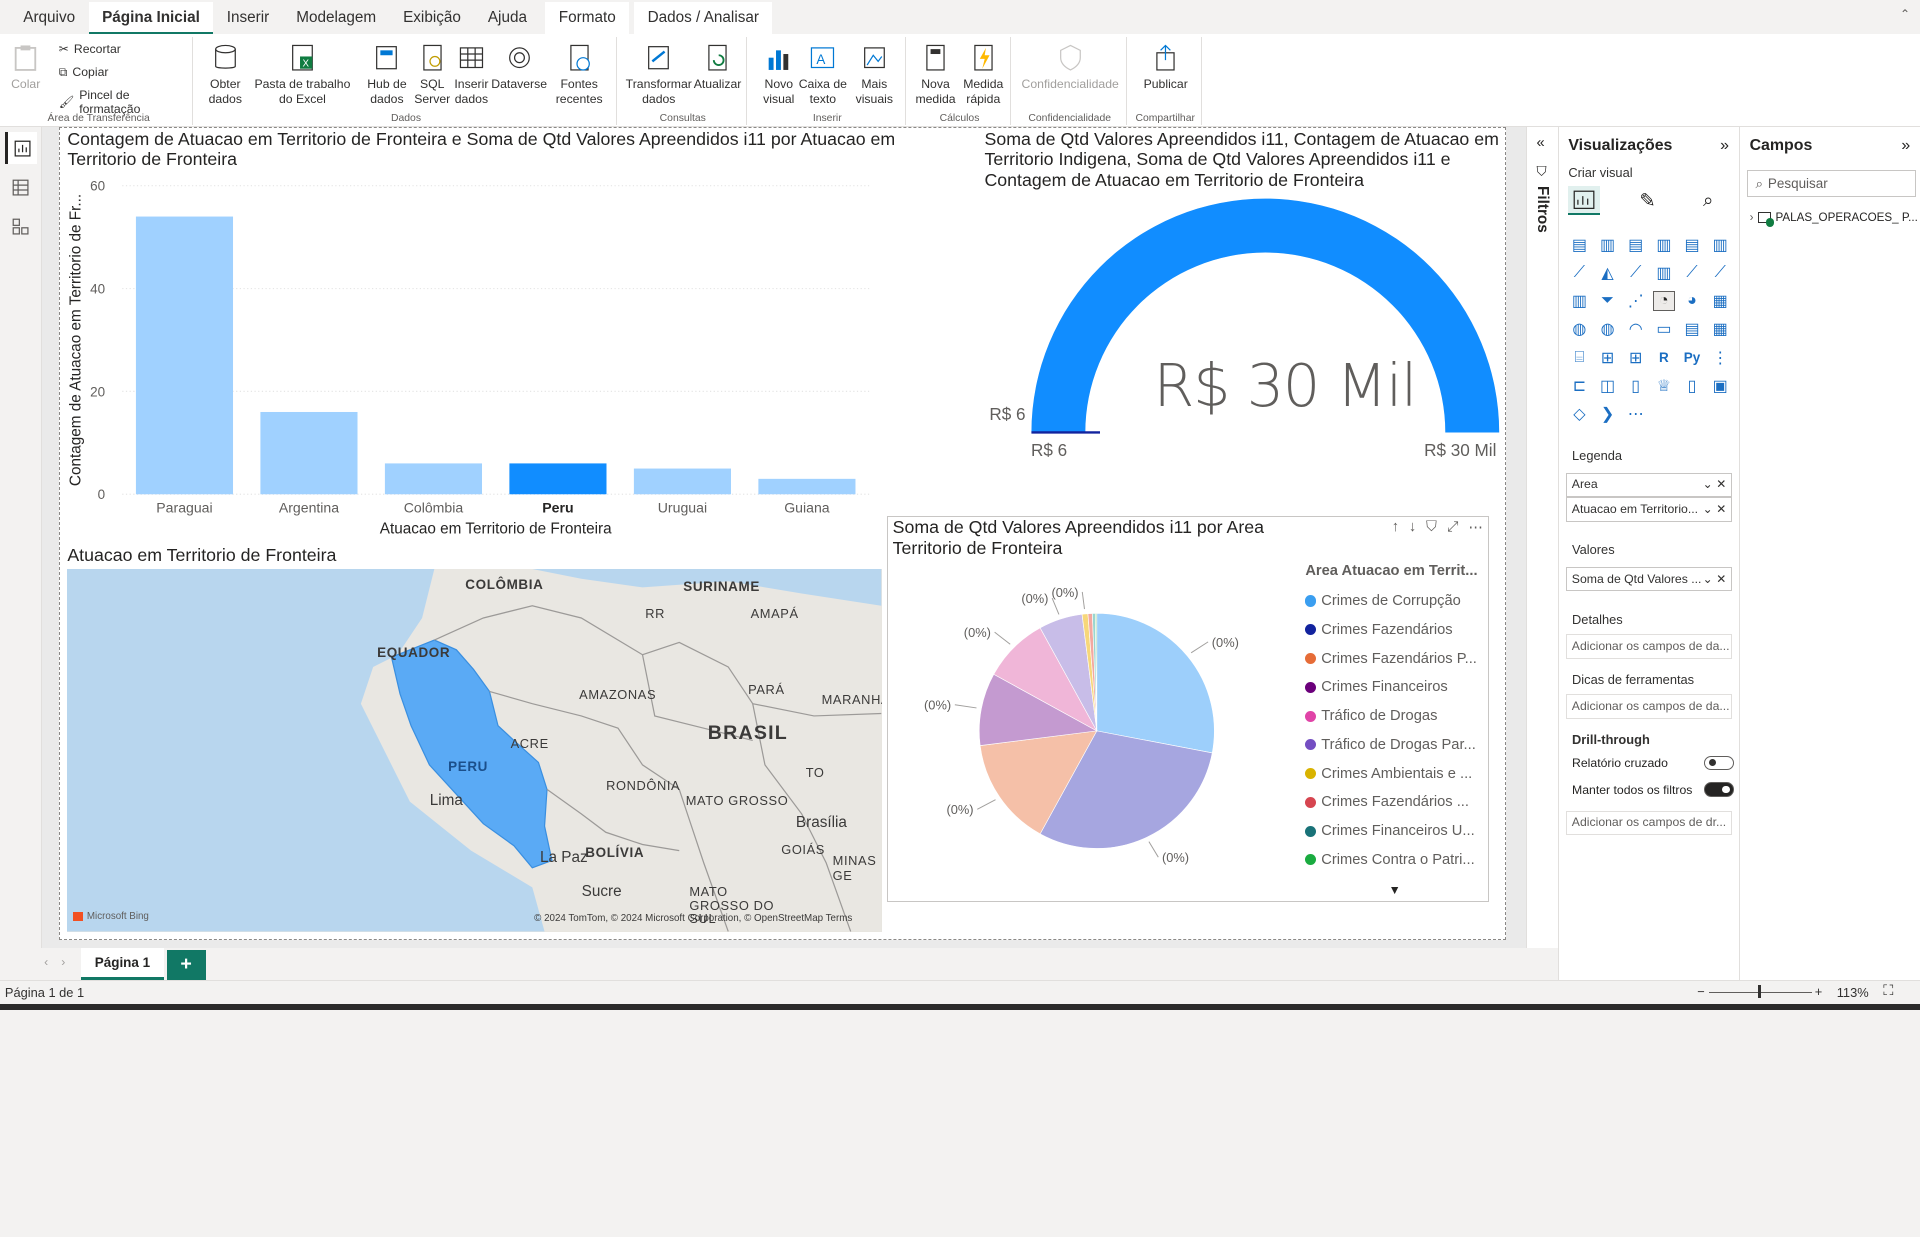 The image size is (1920, 1237). I want to click on visual-type-icon: ⋰, so click(1636, 301).